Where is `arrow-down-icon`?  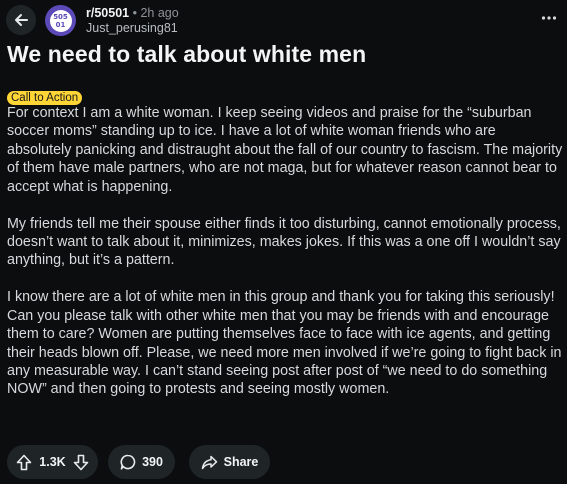 arrow-down-icon is located at coordinates (81, 462).